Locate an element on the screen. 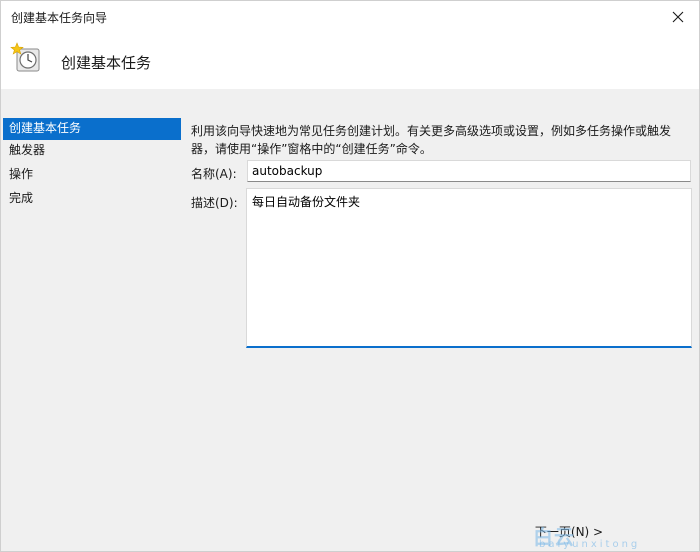 This screenshot has height=552, width=700. close-button is located at coordinates (678, 17).